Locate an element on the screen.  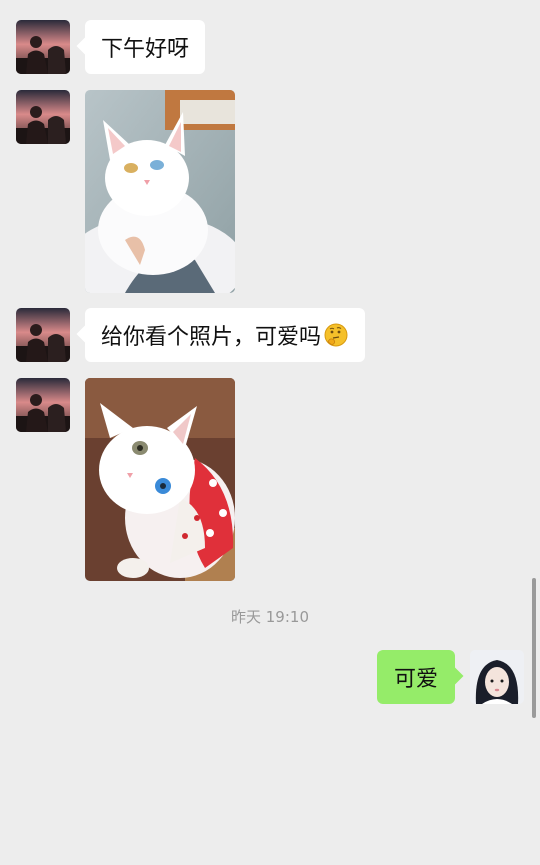
self-avatar is located at coordinates (497, 677).